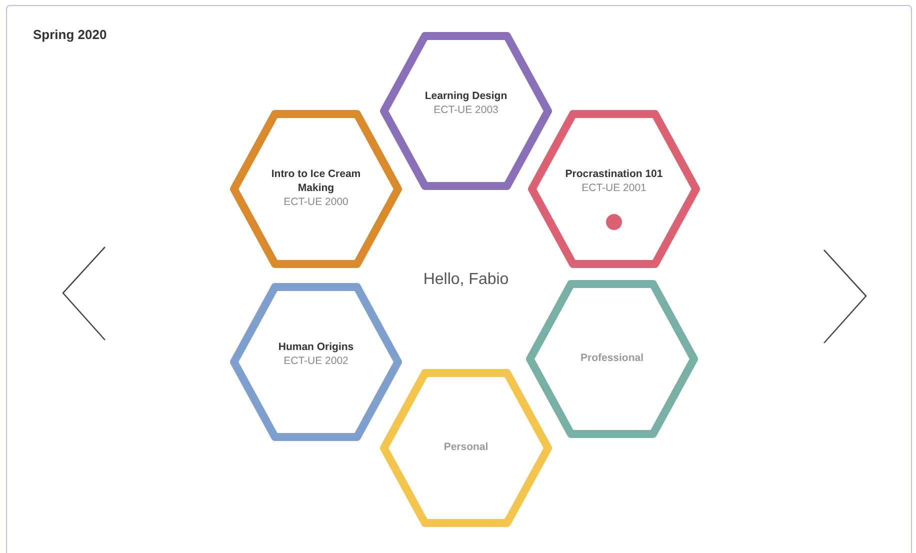 The image size is (916, 553). Describe the element at coordinates (70, 34) in the screenshot. I see `term-title: Spring 2020` at that location.